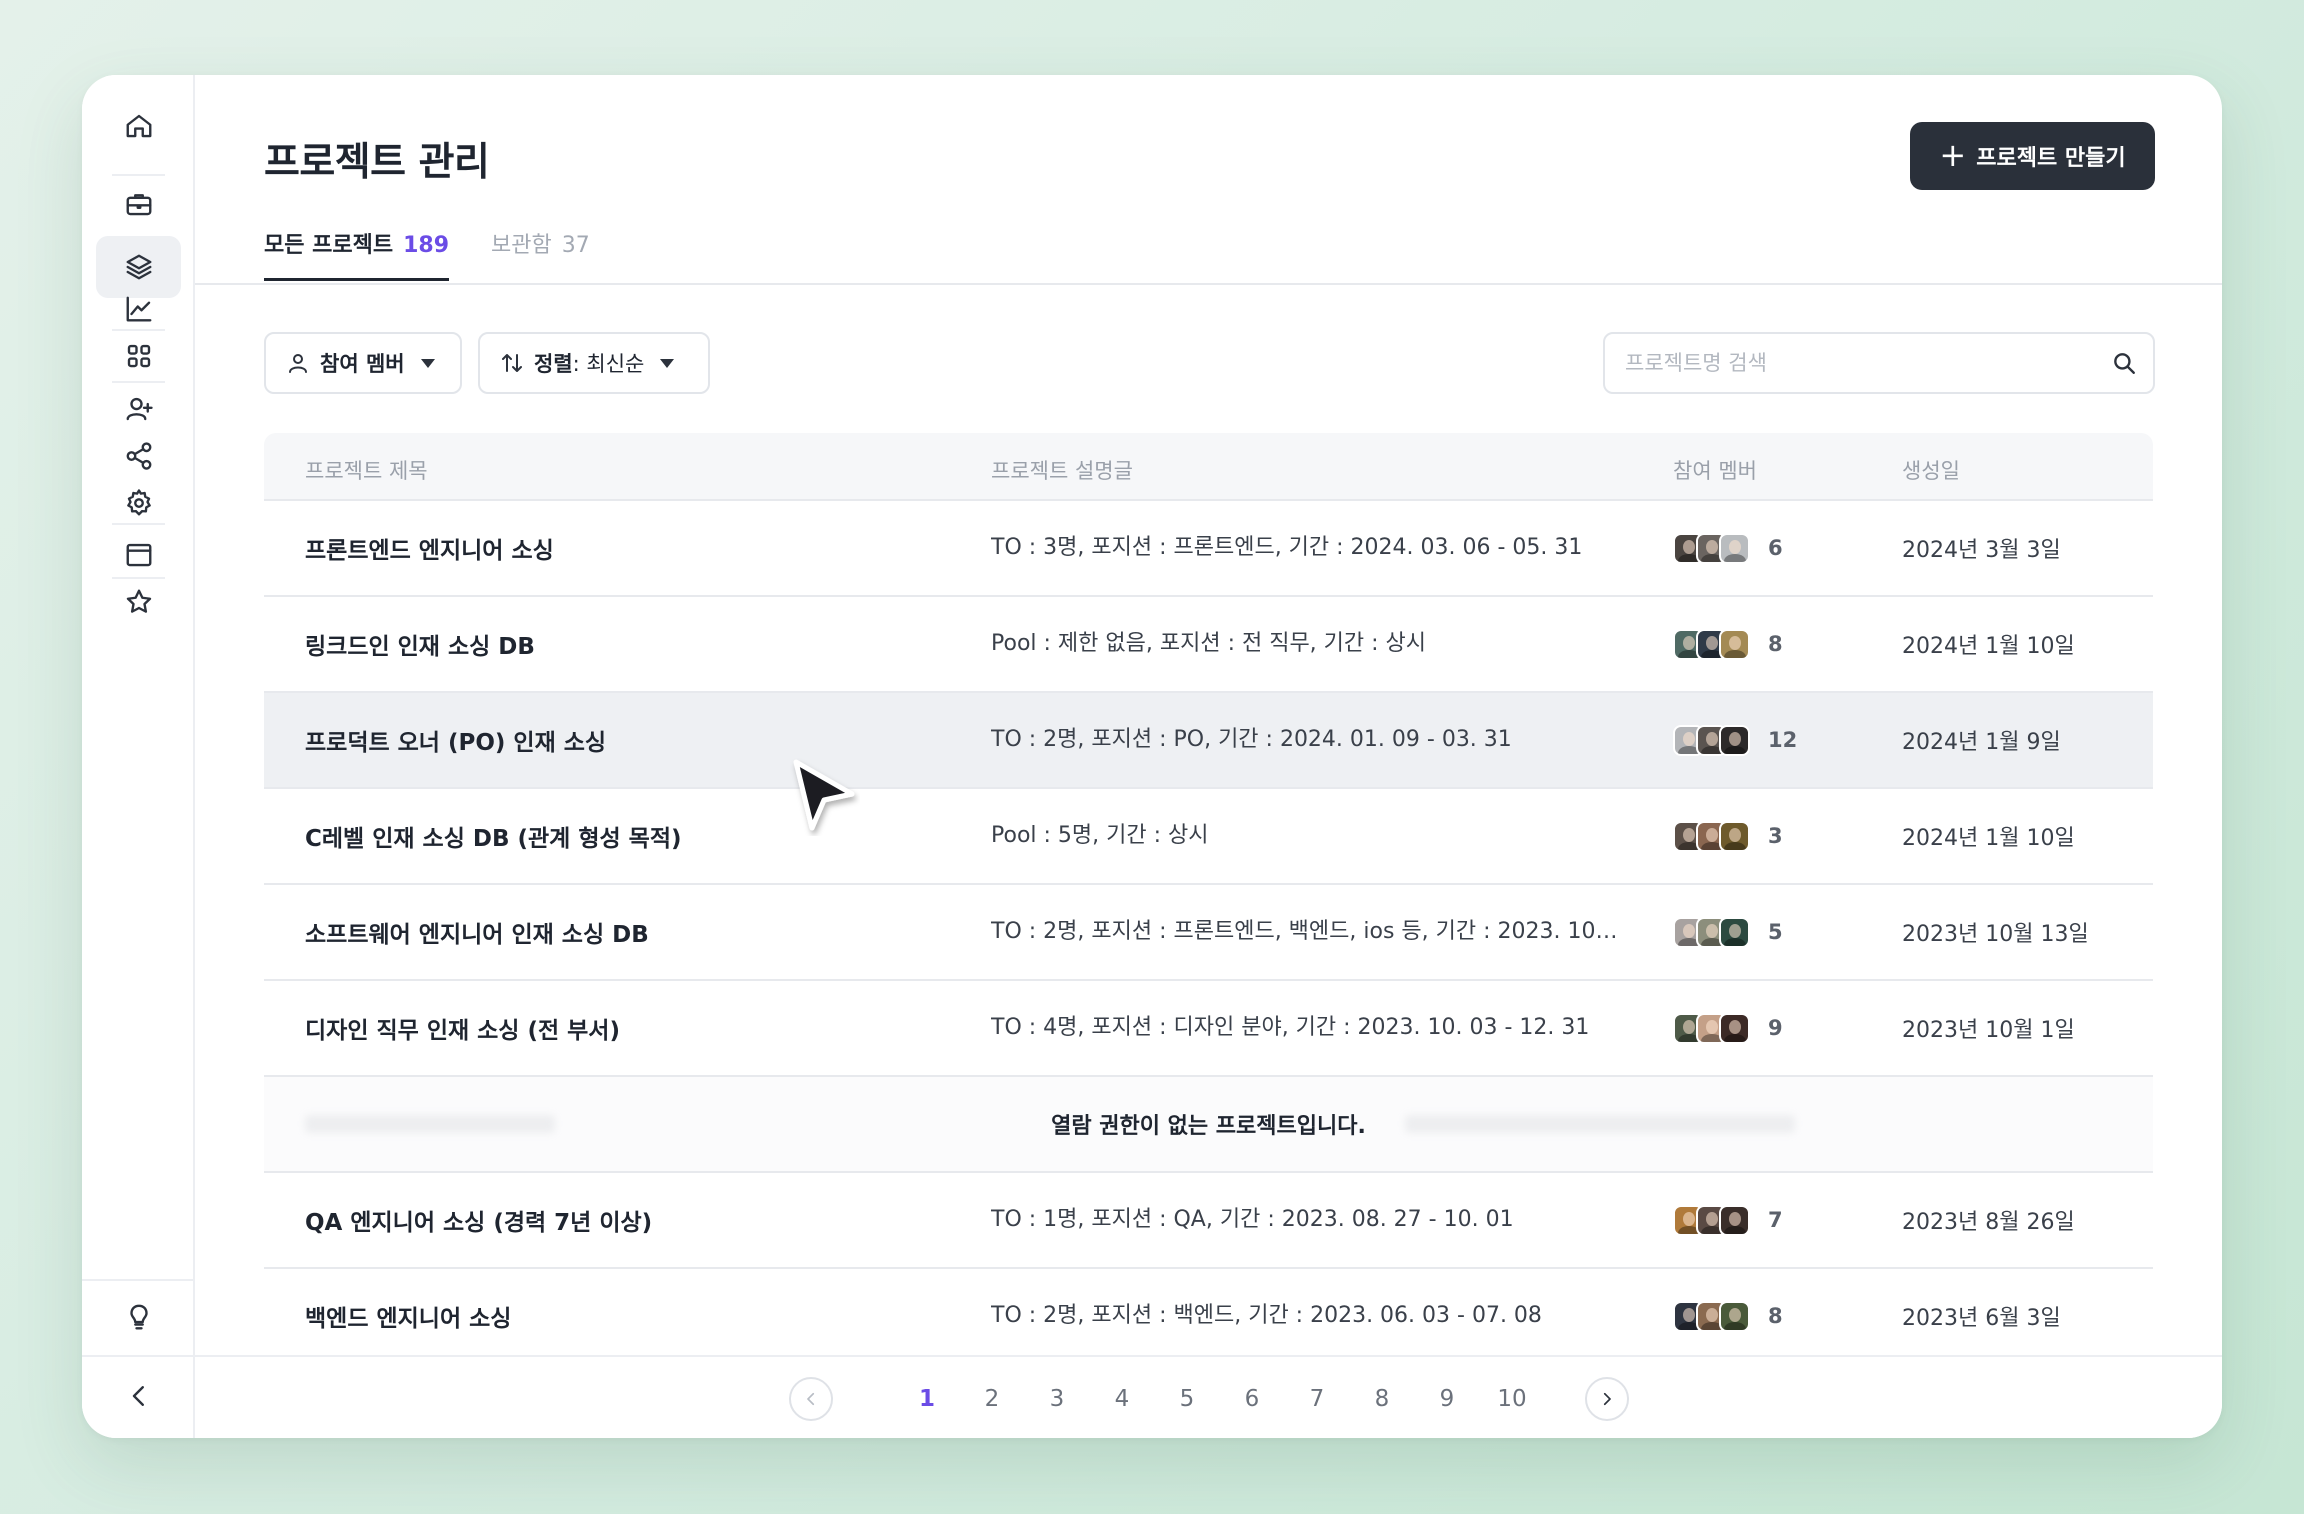 The height and width of the screenshot is (1514, 2304). What do you see at coordinates (2124, 363) in the screenshot?
I see `search-icon` at bounding box center [2124, 363].